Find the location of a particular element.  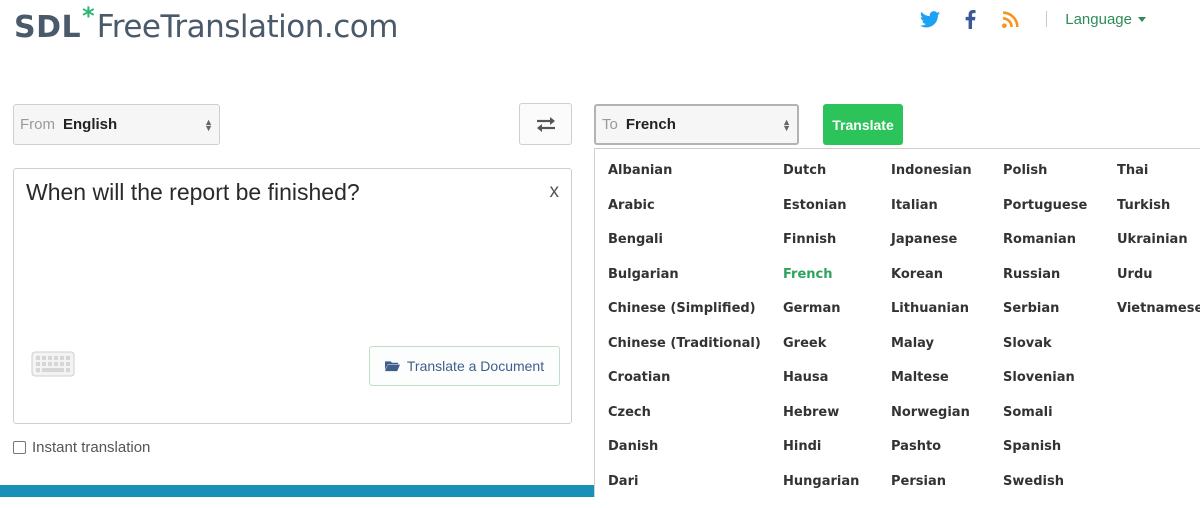

language-option: Ukrainian is located at coordinates (1158, 249).